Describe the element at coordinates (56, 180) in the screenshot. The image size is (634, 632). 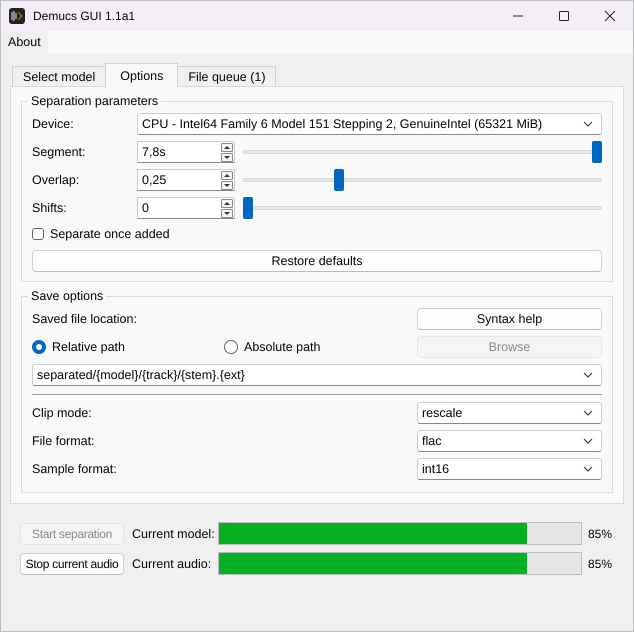
I see `field-label: Overlap:` at that location.